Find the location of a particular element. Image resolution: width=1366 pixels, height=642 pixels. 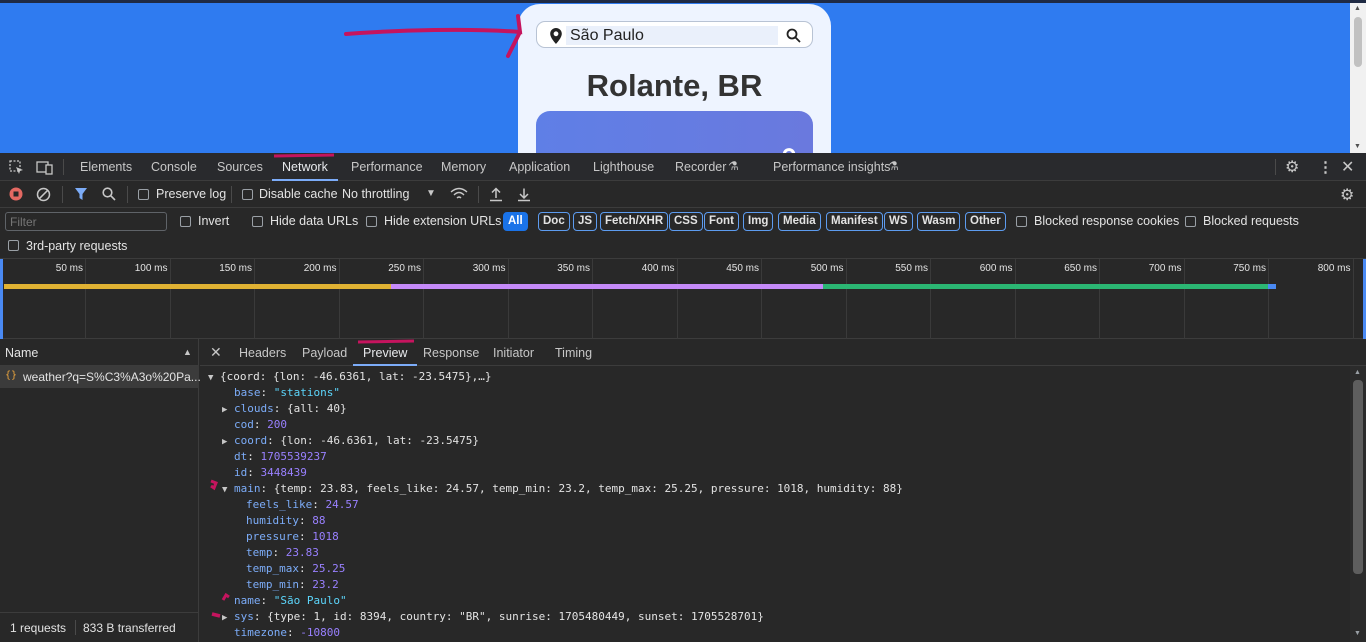

filter-chip-css: CSS is located at coordinates (686, 221).